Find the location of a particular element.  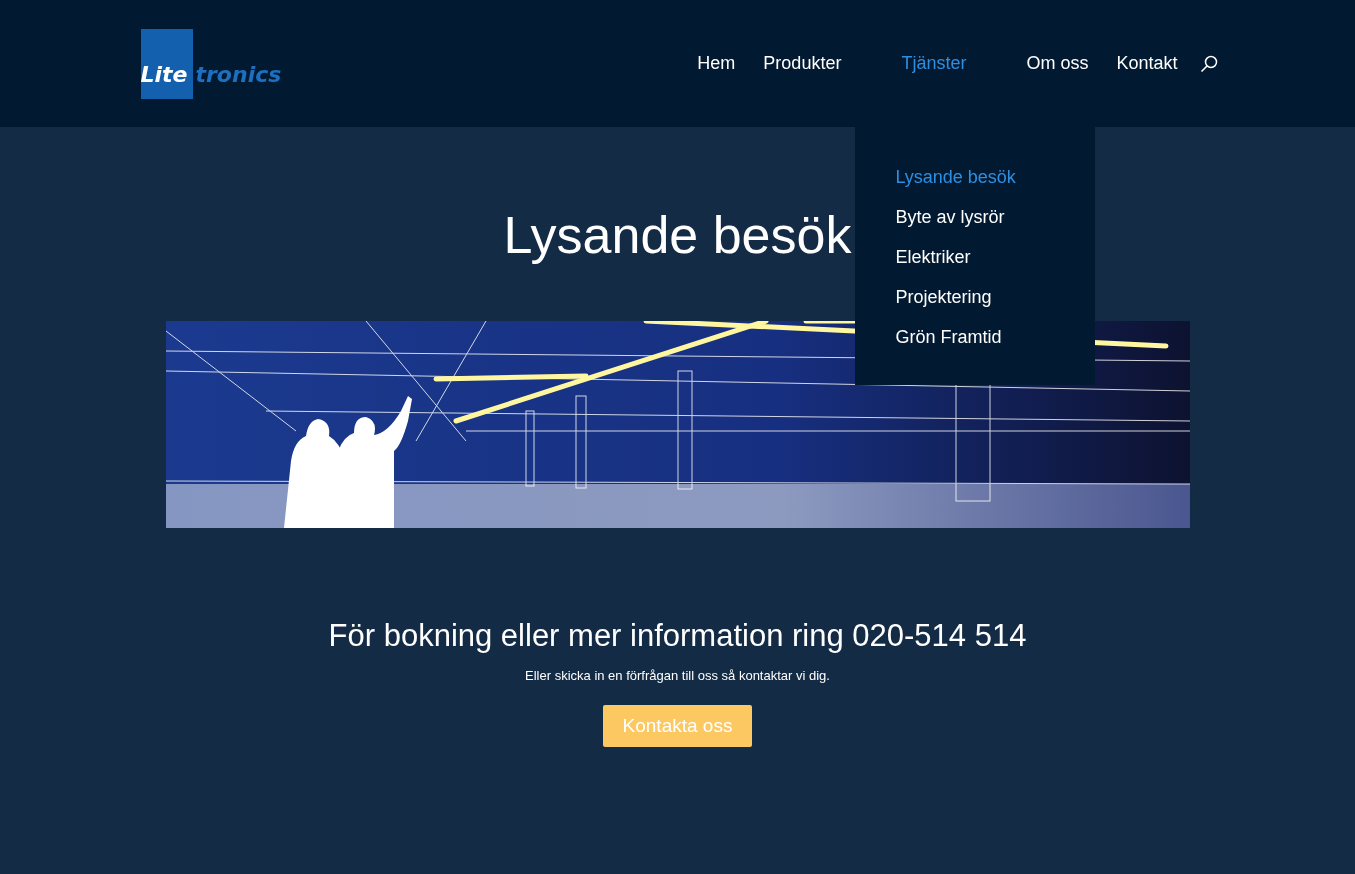

dropdown-item: Projektering is located at coordinates (975, 297).